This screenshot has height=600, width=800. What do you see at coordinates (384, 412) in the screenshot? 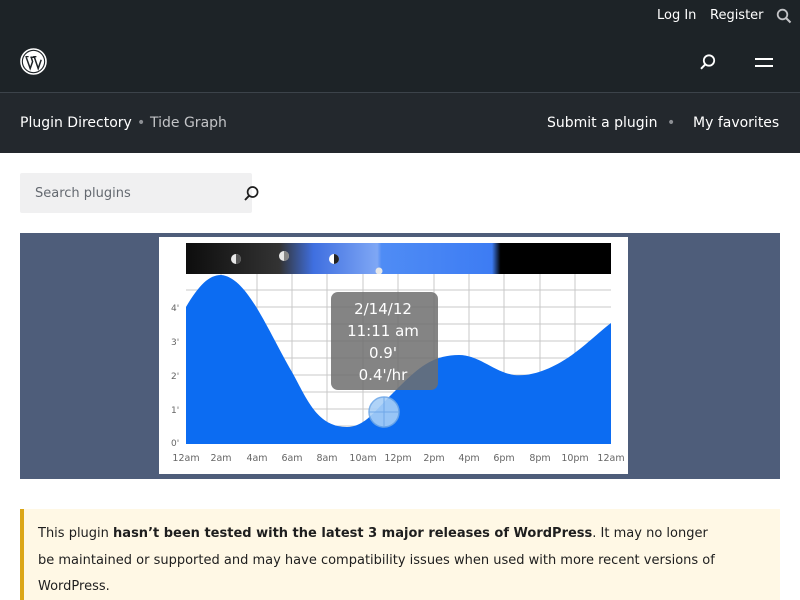
I see `crosshair-marker` at bounding box center [384, 412].